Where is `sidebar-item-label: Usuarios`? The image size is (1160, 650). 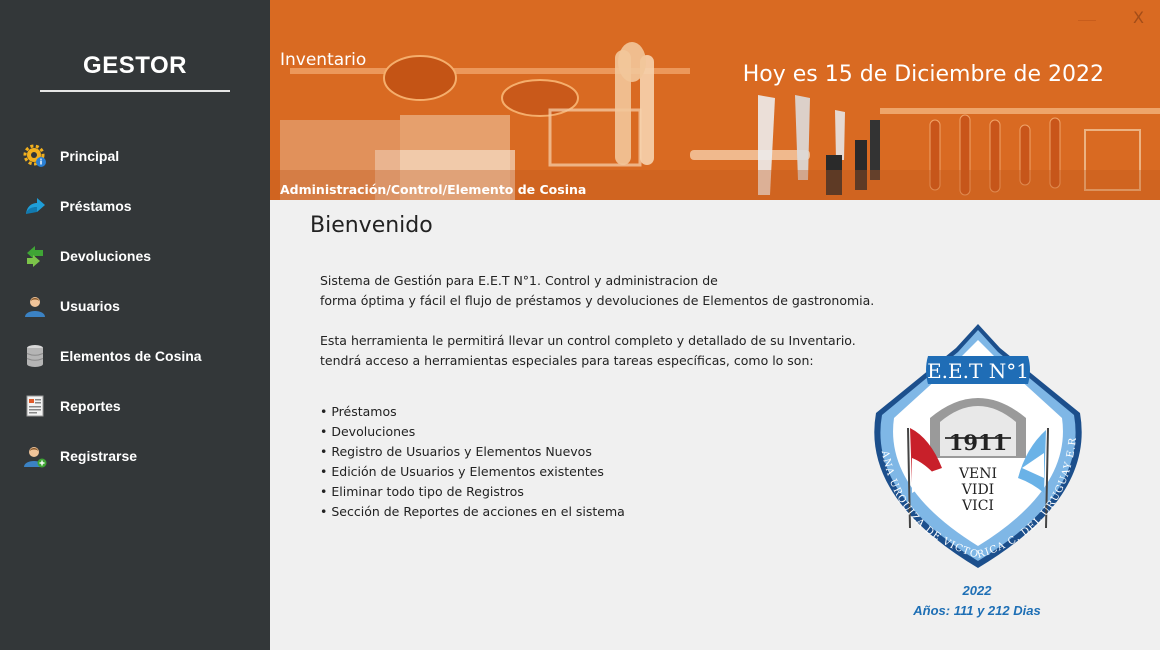 sidebar-item-label: Usuarios is located at coordinates (90, 306).